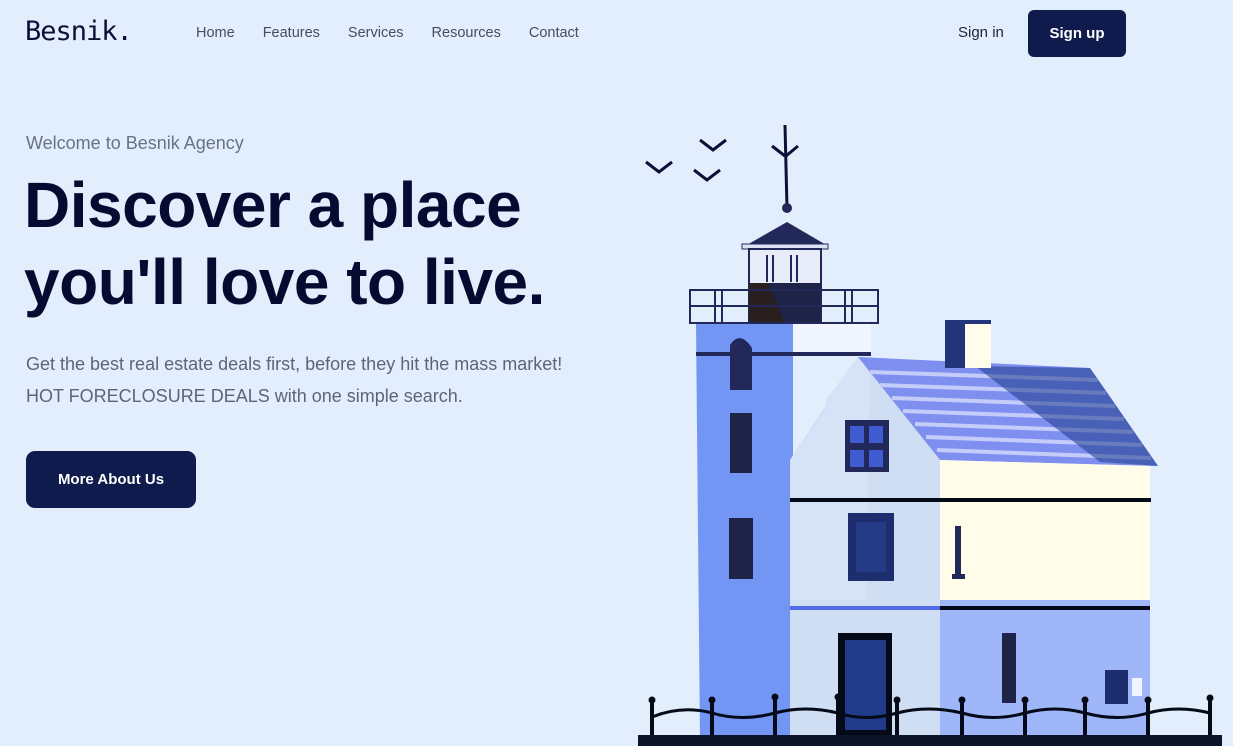 Image resolution: width=1233 pixels, height=746 pixels. What do you see at coordinates (554, 33) in the screenshot?
I see `nav-contact: Contact` at bounding box center [554, 33].